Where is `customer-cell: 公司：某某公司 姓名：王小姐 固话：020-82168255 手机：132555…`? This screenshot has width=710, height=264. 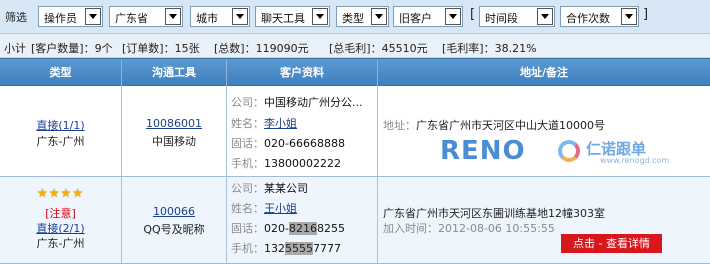 customer-cell: 公司：某某公司 姓名：王小姐 固话：020-82168255 手机：132555… is located at coordinates (302, 220).